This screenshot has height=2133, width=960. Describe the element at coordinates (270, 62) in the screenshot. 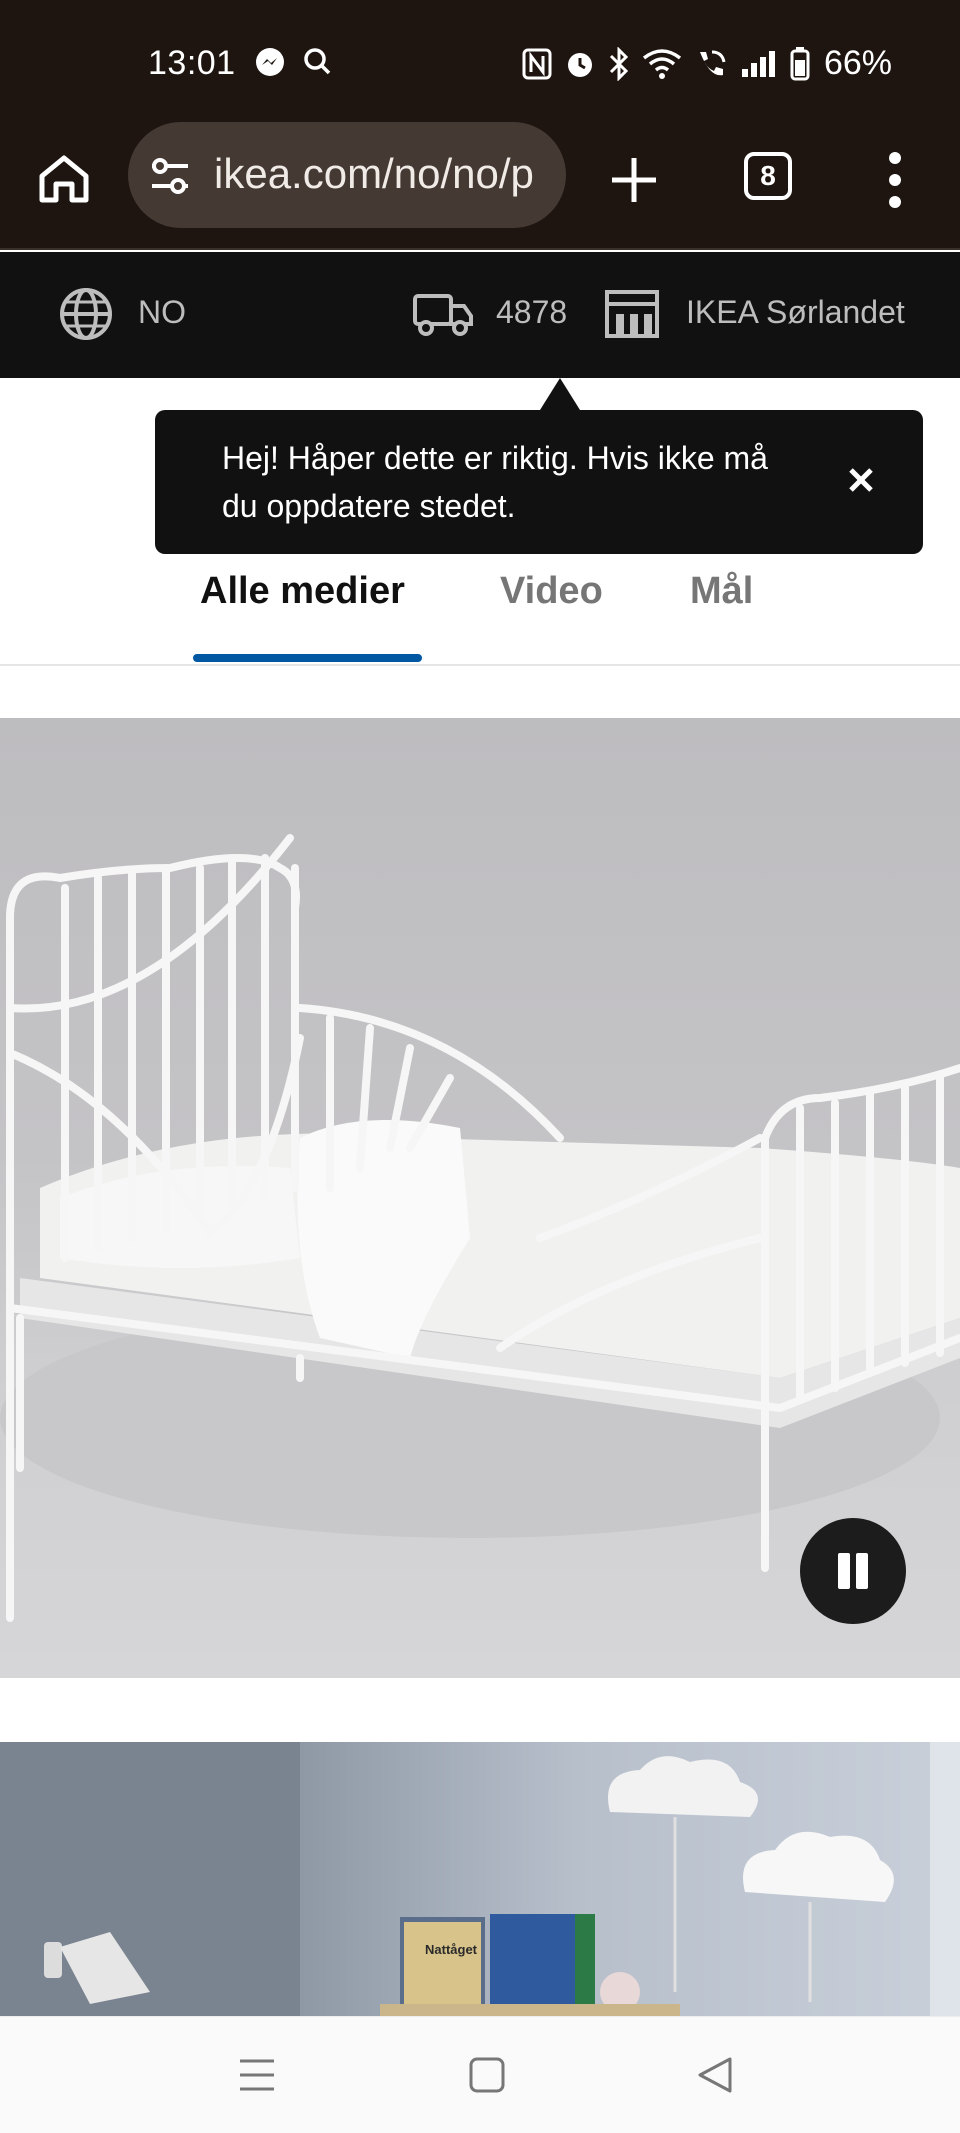

I see `messenger-icon` at that location.